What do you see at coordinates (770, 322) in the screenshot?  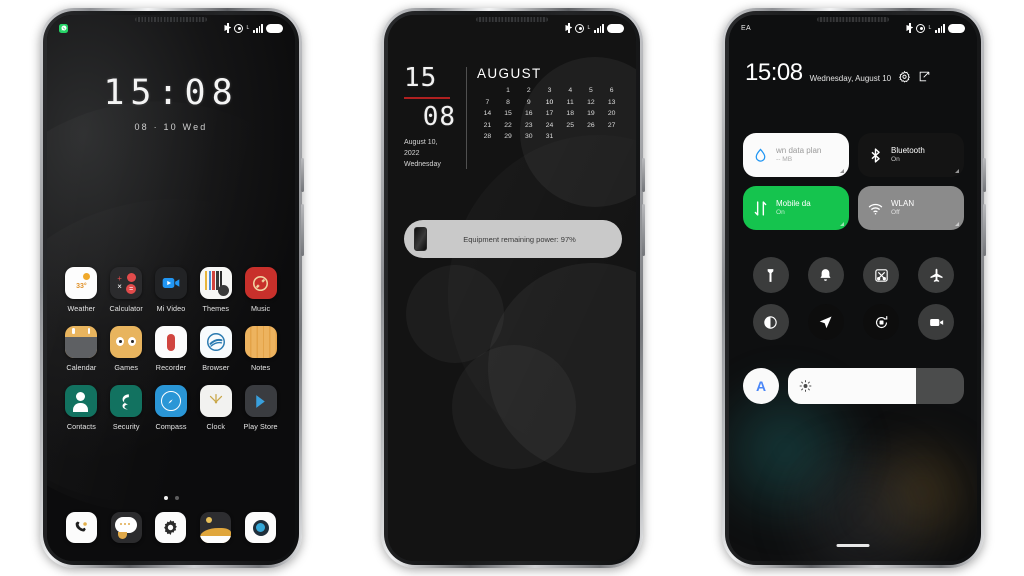 I see `dark-mode-button` at bounding box center [770, 322].